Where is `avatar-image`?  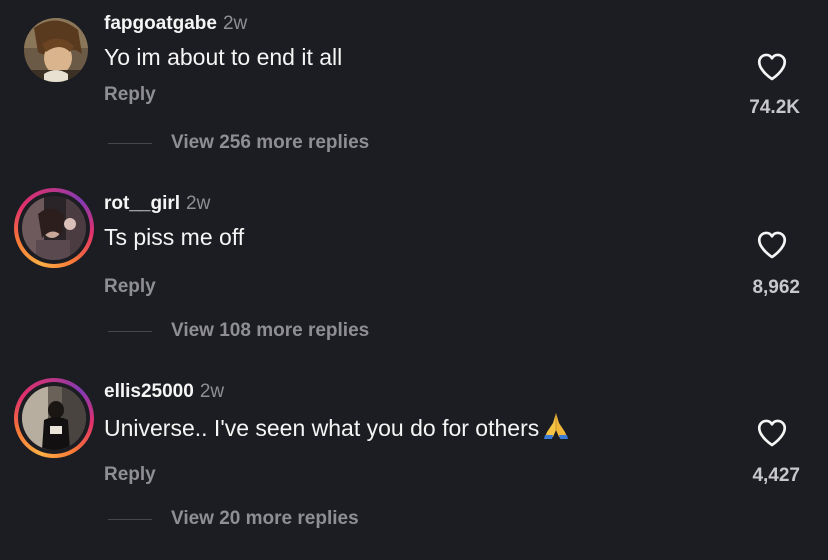 avatar-image is located at coordinates (56, 50).